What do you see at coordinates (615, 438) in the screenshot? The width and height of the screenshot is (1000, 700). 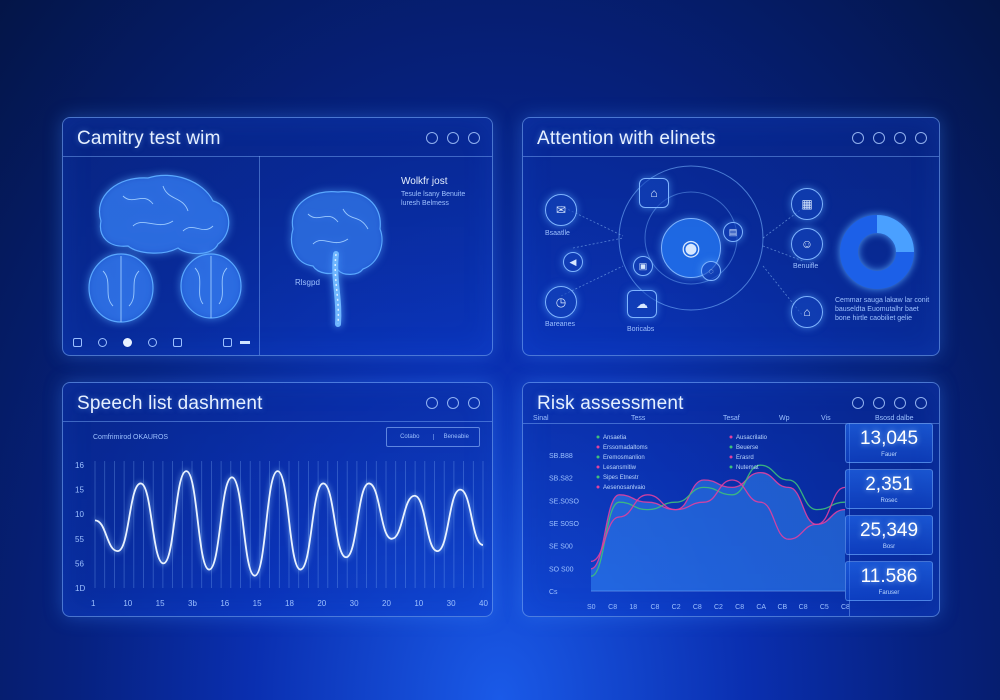 I see `legend-label: Ansaetia` at bounding box center [615, 438].